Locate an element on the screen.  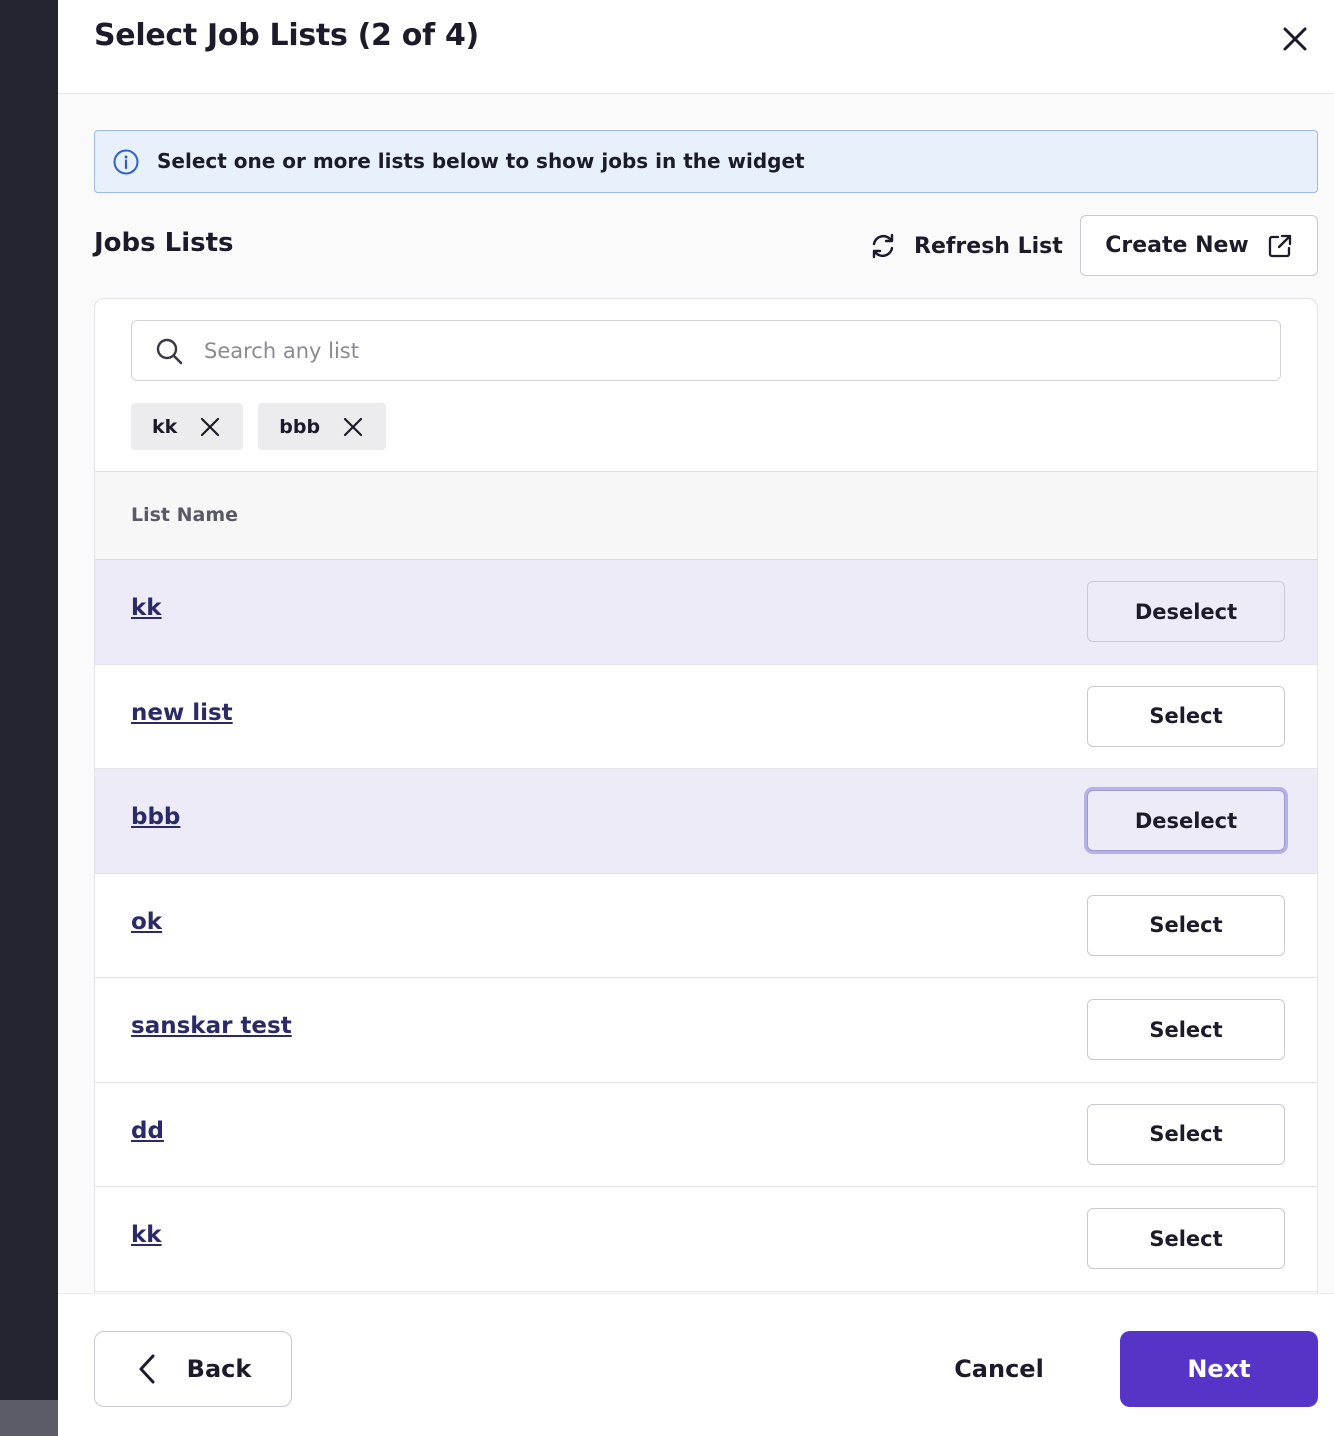
close-icon is located at coordinates (1295, 39).